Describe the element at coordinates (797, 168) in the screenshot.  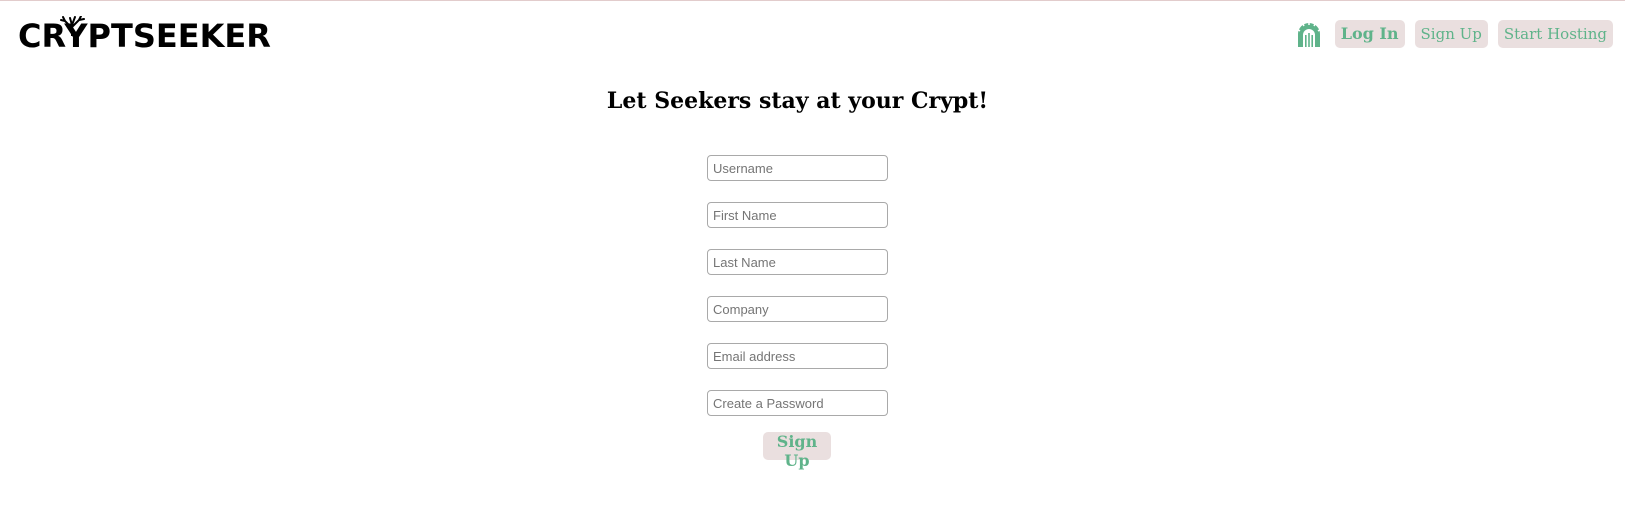
I see `username-input` at that location.